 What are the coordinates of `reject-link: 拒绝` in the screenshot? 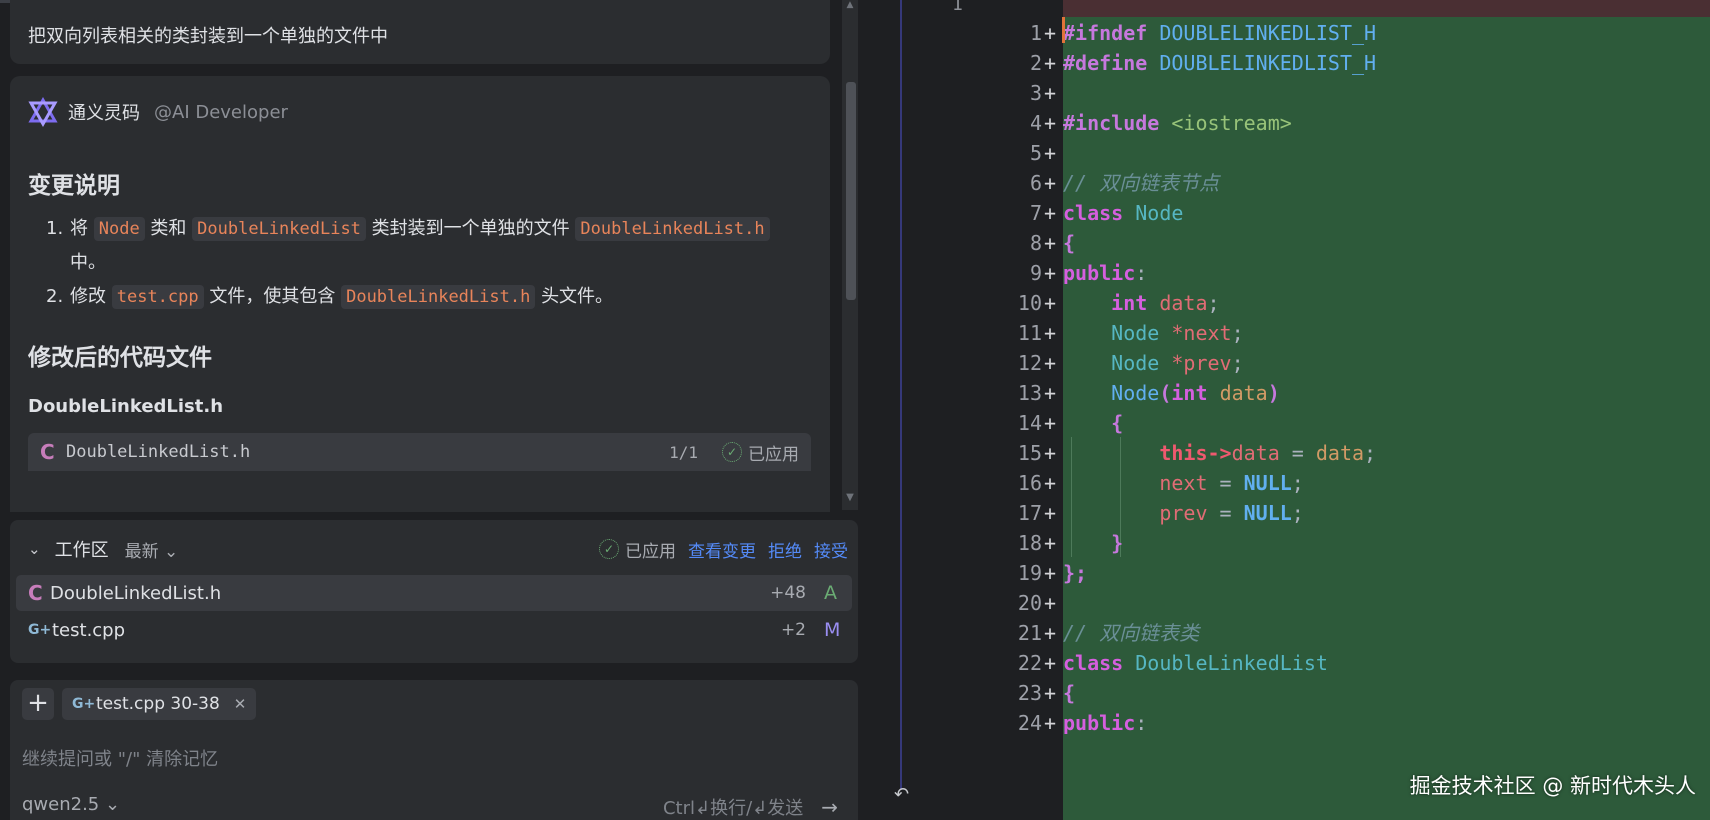 It's located at (785, 549).